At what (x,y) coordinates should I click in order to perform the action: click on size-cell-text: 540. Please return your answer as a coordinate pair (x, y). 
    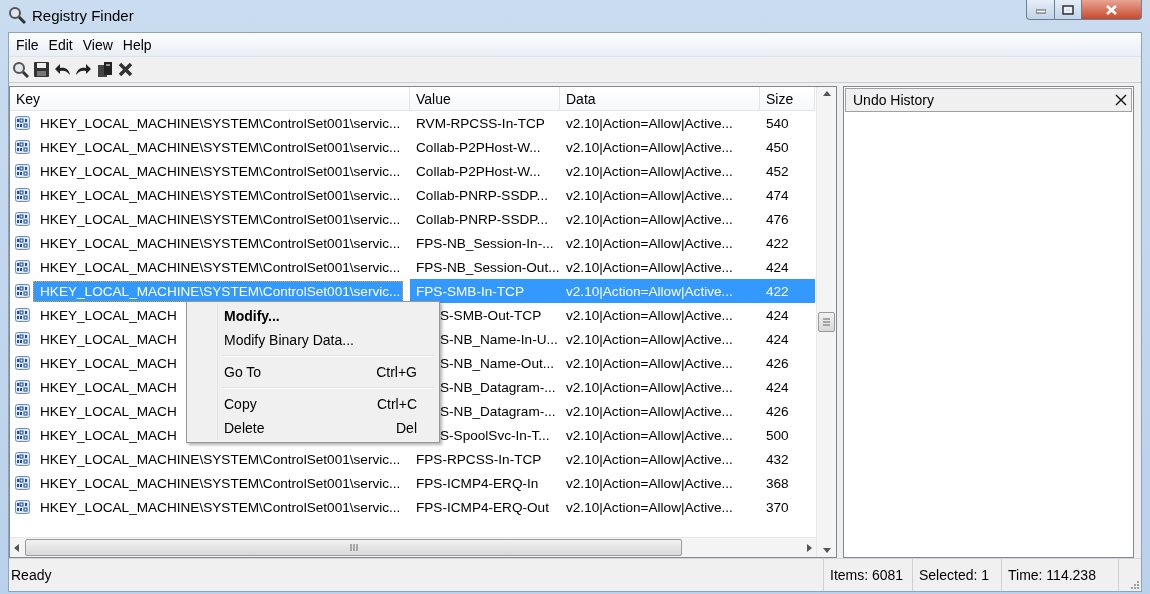
    Looking at the image, I should click on (777, 123).